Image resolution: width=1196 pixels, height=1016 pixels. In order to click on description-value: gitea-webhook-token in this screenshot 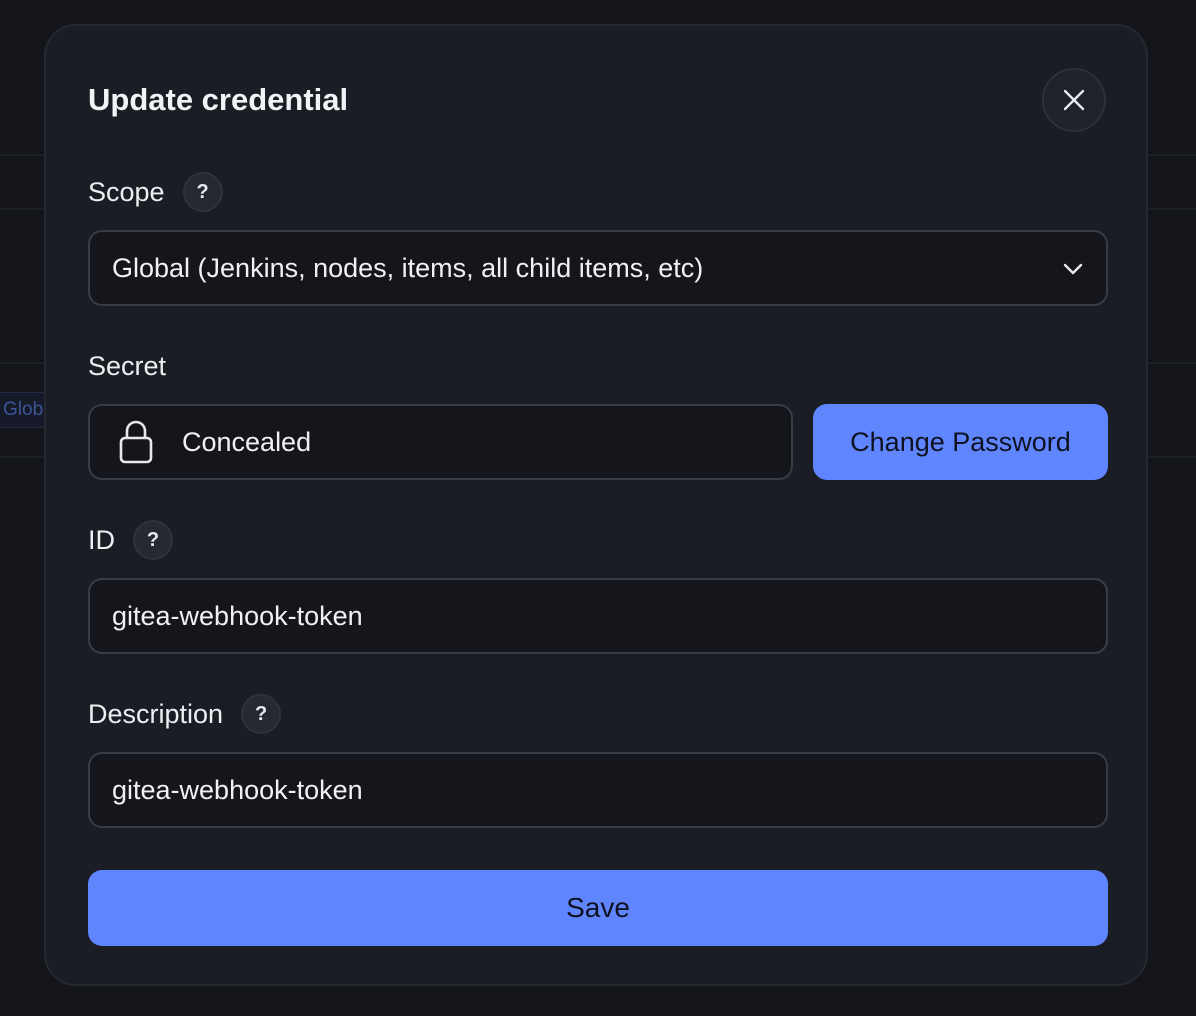, I will do `click(237, 789)`.